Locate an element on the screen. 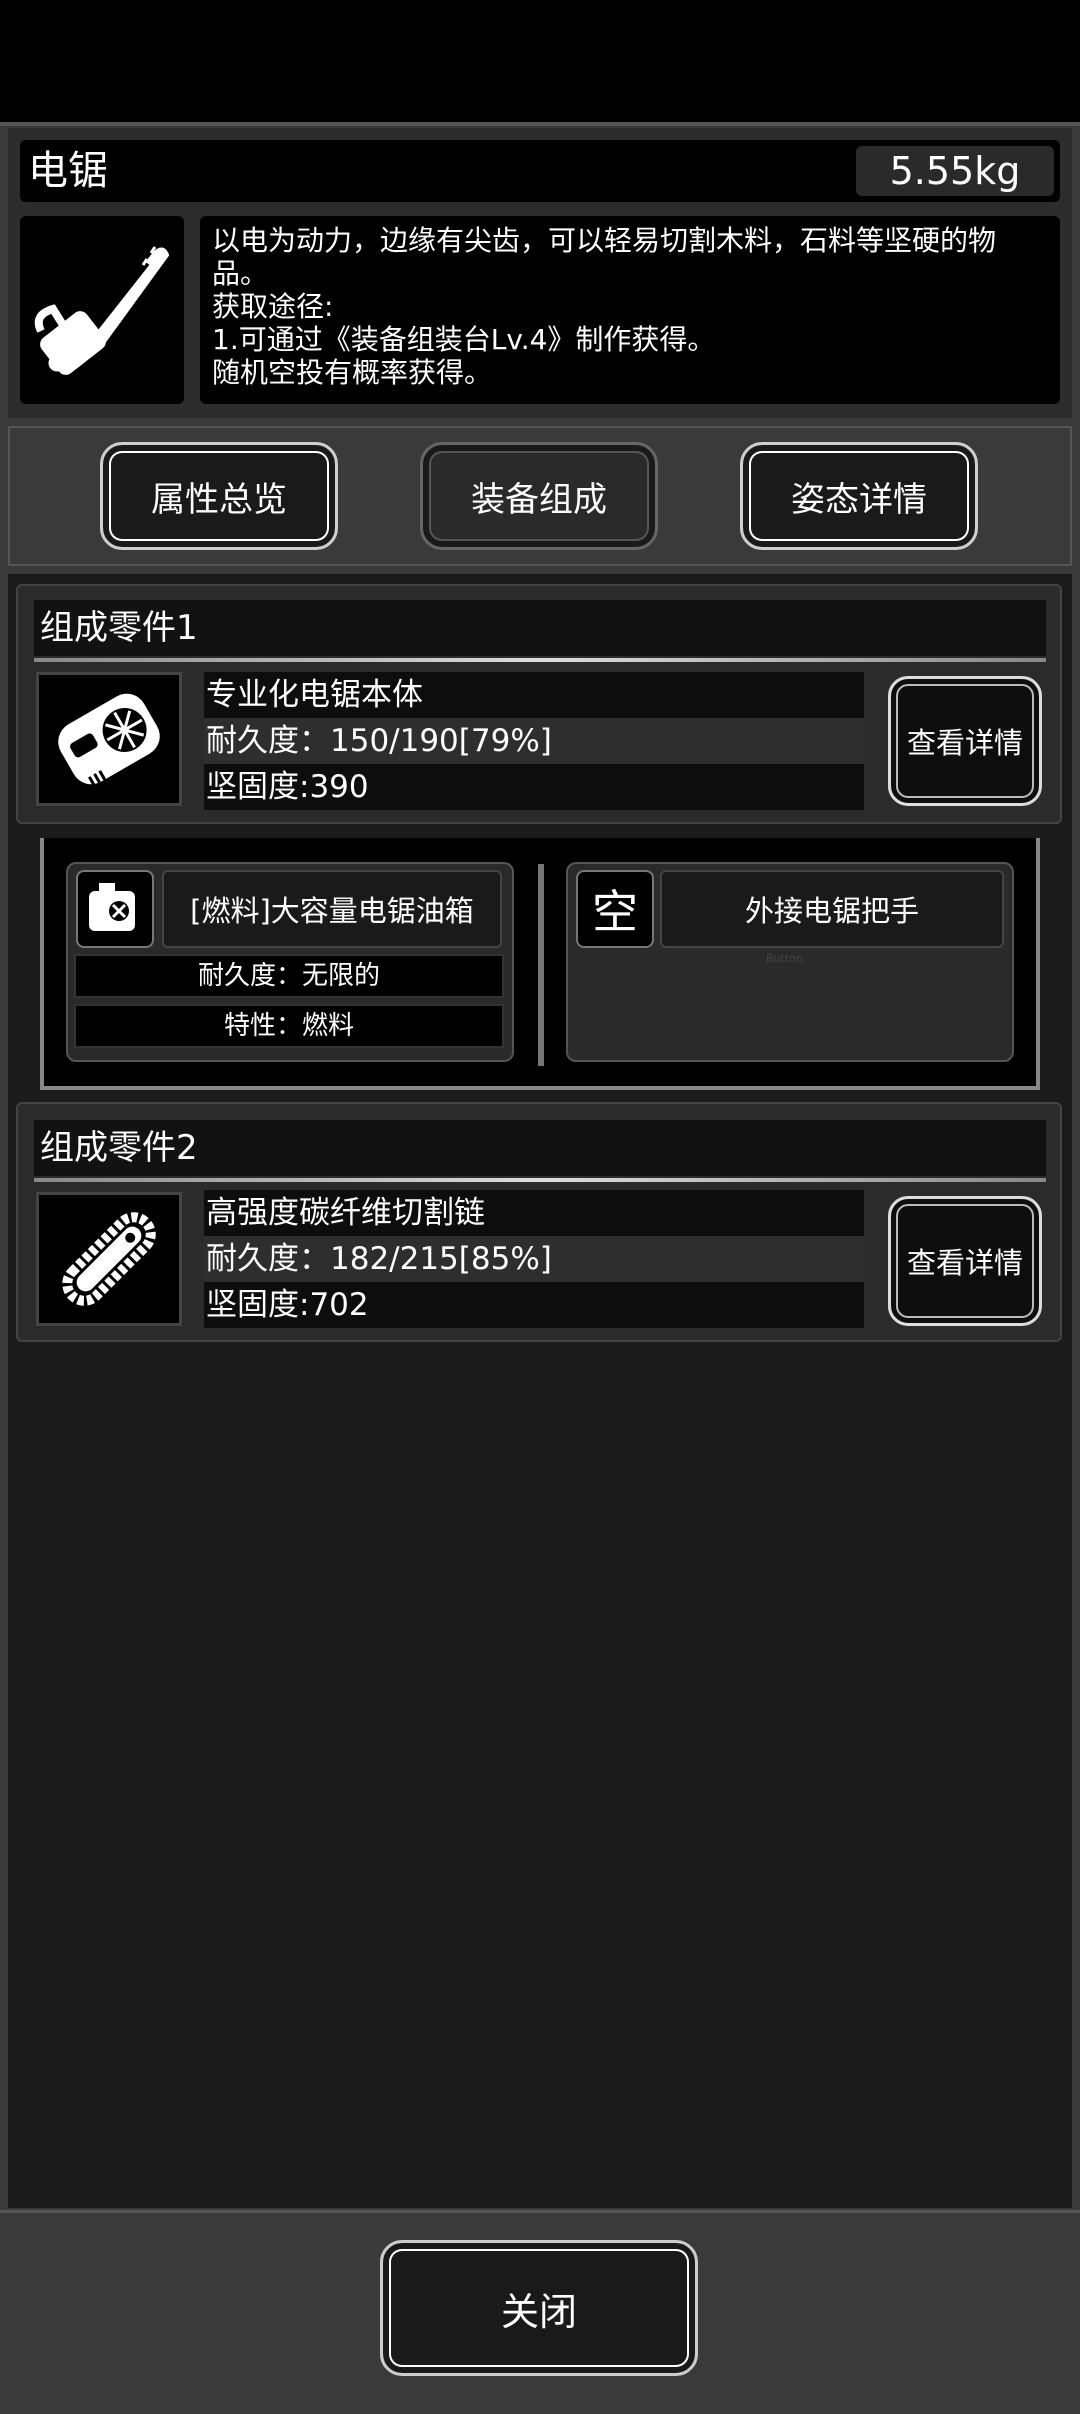 This screenshot has height=2414, width=1080. part-hardness-1: 坚固度:390 is located at coordinates (534, 787).